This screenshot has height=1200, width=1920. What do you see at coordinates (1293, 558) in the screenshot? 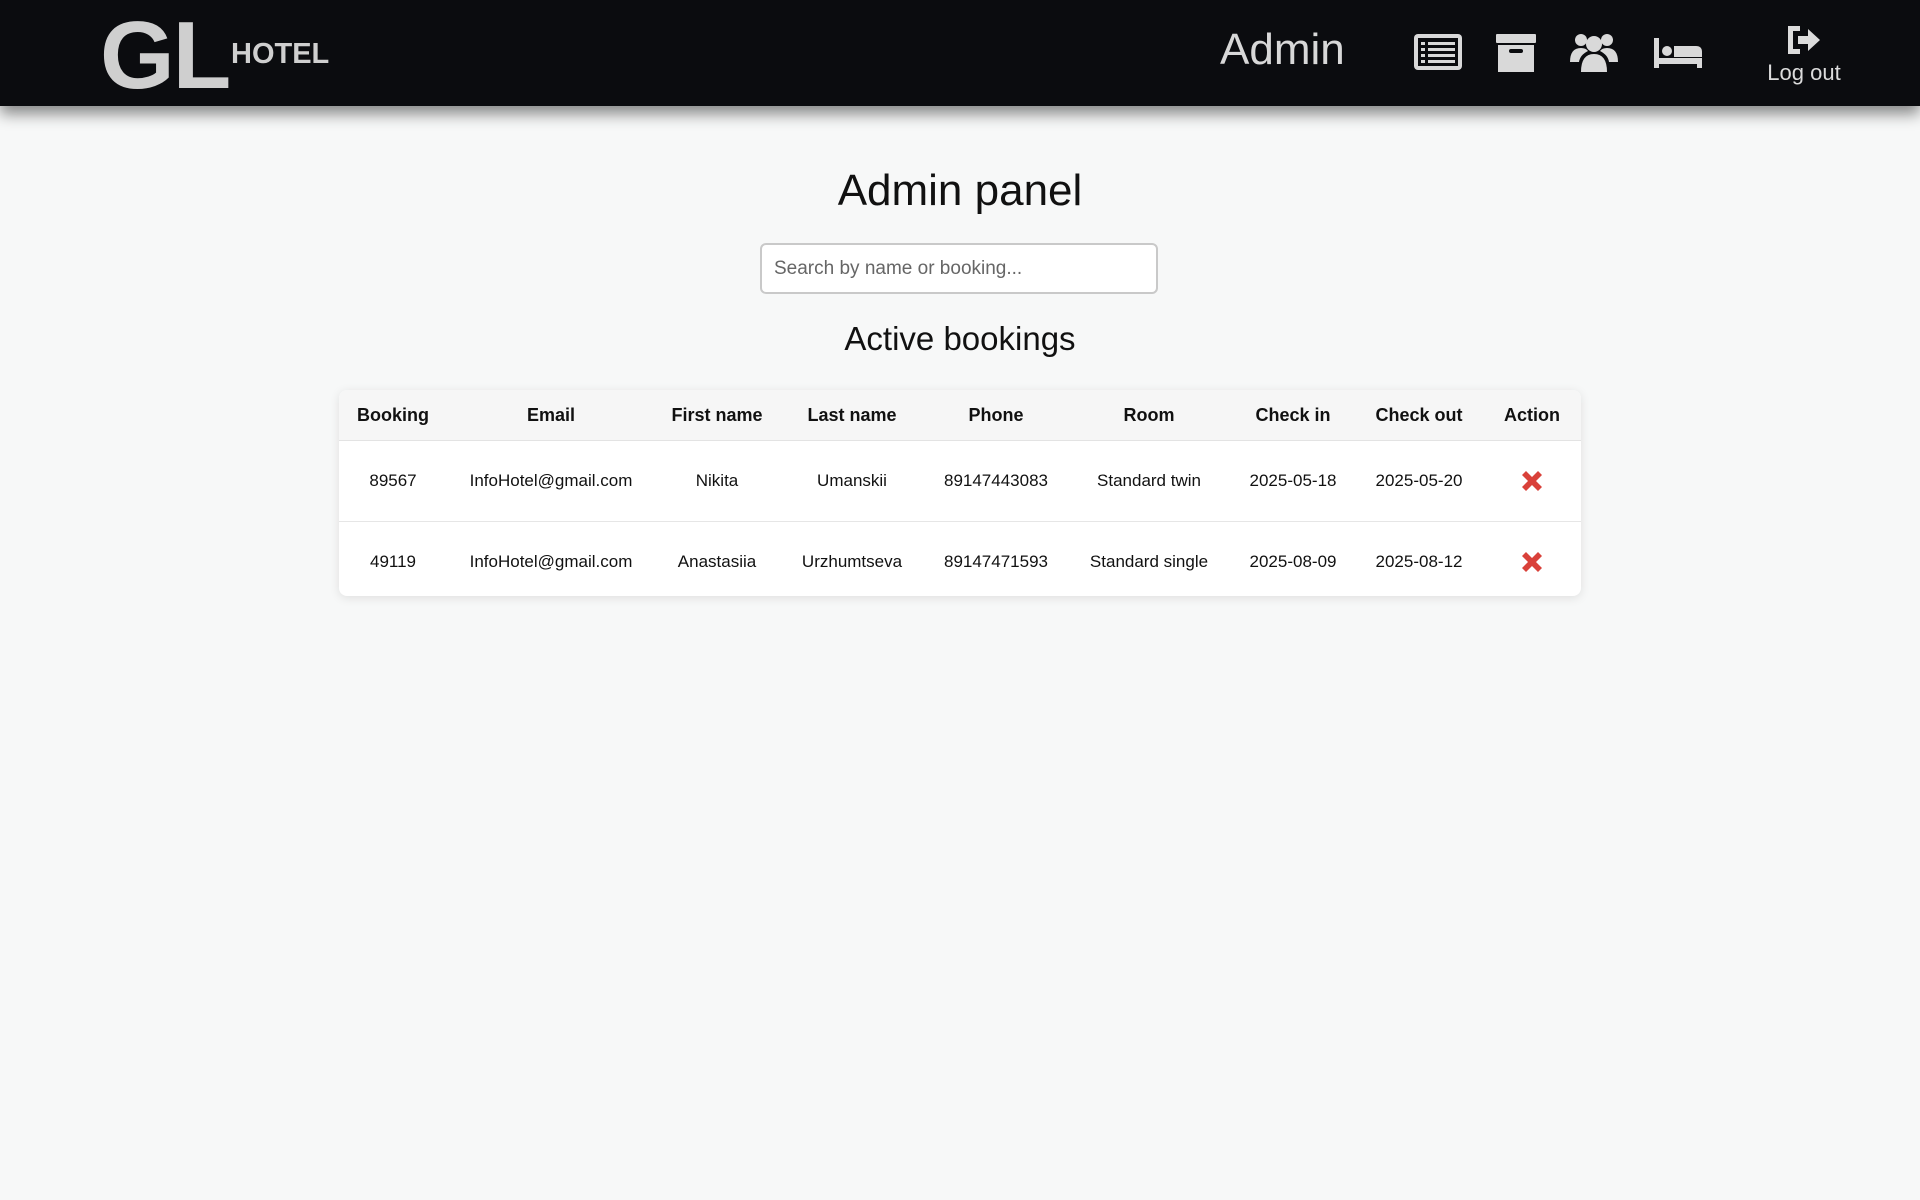
I see `check-in-cell: 2025-08-09` at bounding box center [1293, 558].